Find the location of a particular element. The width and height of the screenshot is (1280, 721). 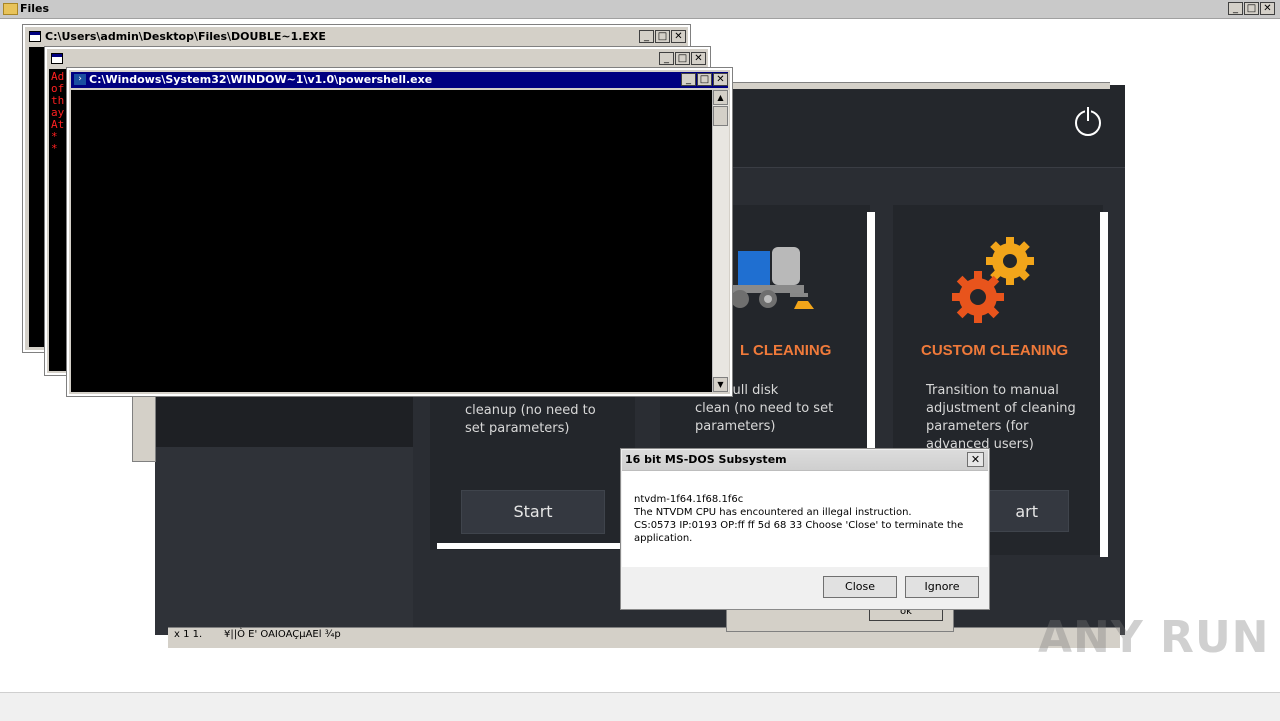

truck-icon is located at coordinates (771, 278).